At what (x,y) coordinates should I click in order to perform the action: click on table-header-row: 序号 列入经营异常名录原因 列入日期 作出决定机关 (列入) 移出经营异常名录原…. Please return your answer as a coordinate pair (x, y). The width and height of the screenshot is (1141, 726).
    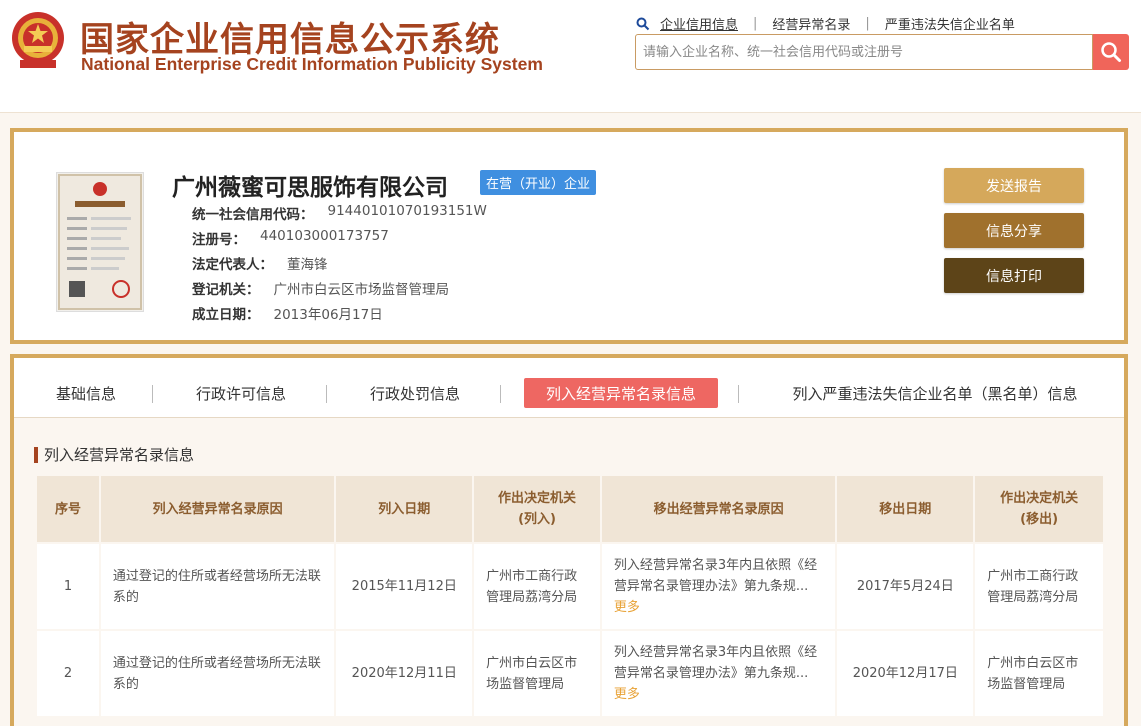
    Looking at the image, I should click on (570, 509).